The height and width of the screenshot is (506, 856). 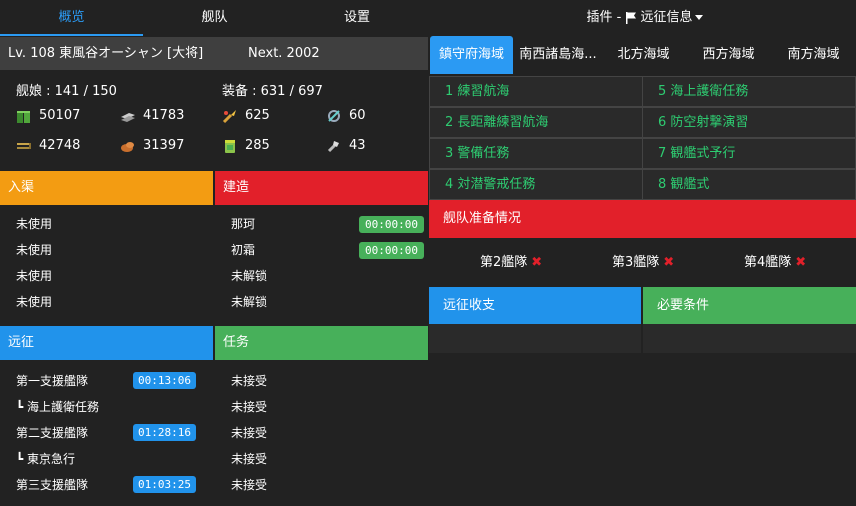 What do you see at coordinates (471, 55) in the screenshot?
I see `tab-chinjufu-sea: 鎮守府海域` at bounding box center [471, 55].